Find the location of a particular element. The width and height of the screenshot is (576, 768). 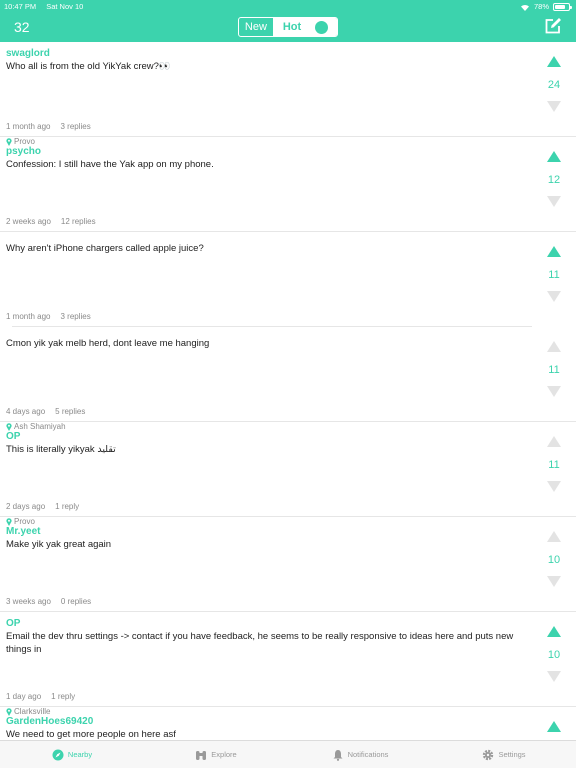

post-meta: 2 weeks ago 12 replies is located at coordinates (51, 221).